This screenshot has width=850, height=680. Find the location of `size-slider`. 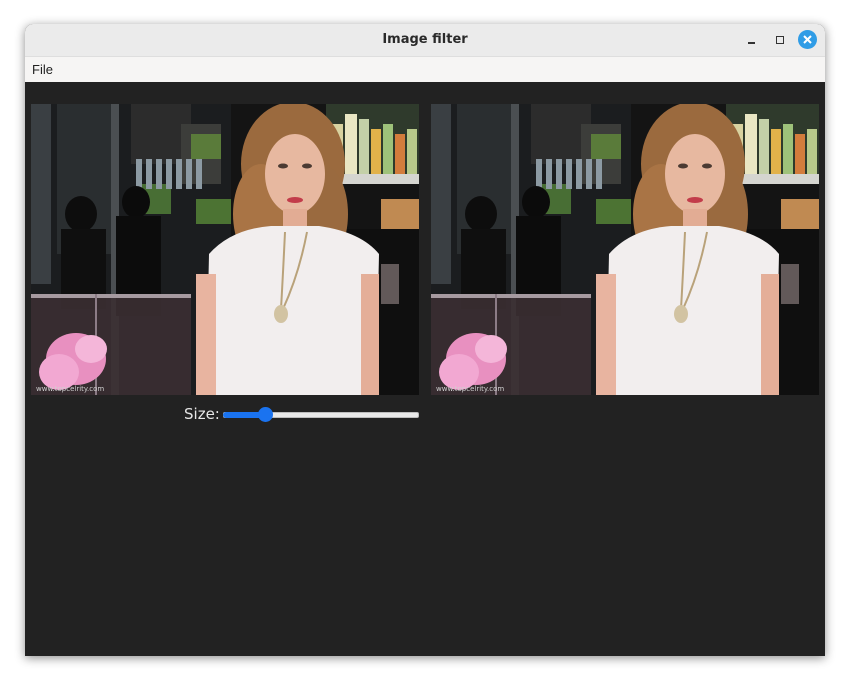

size-slider is located at coordinates (321, 414).